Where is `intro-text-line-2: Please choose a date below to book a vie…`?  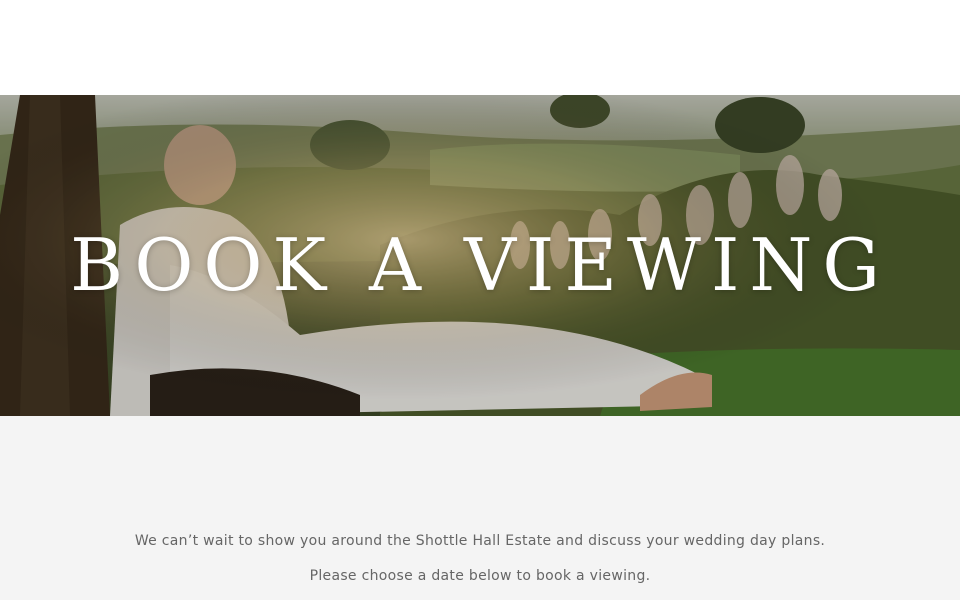
intro-text-line-2: Please choose a date below to book a vie… is located at coordinates (480, 576).